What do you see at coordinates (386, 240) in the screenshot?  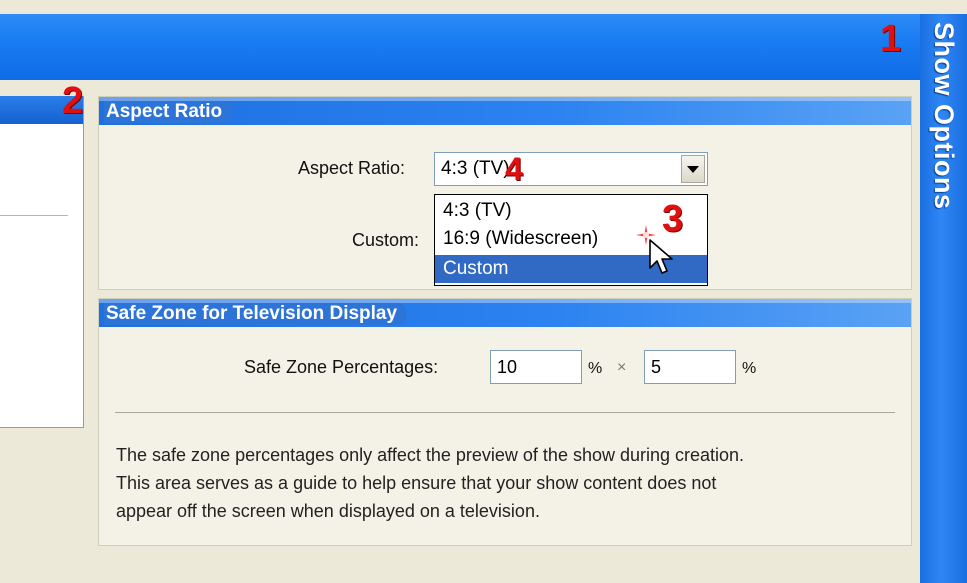 I see `custom-label: Custom:` at bounding box center [386, 240].